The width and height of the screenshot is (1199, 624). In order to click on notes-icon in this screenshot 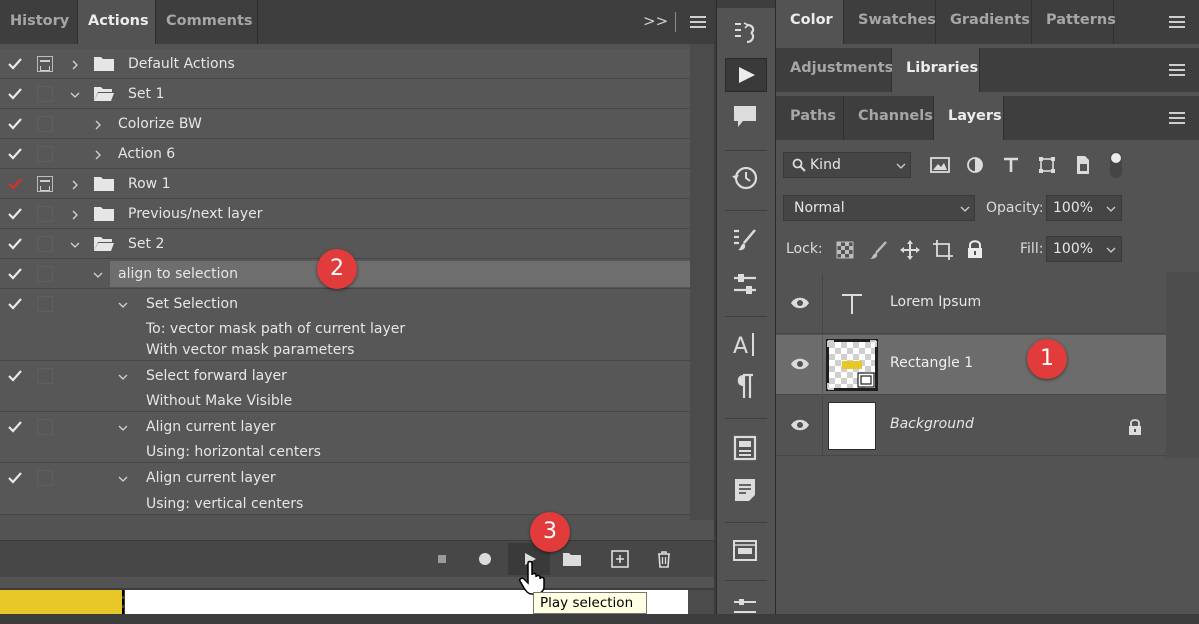, I will do `click(745, 490)`.